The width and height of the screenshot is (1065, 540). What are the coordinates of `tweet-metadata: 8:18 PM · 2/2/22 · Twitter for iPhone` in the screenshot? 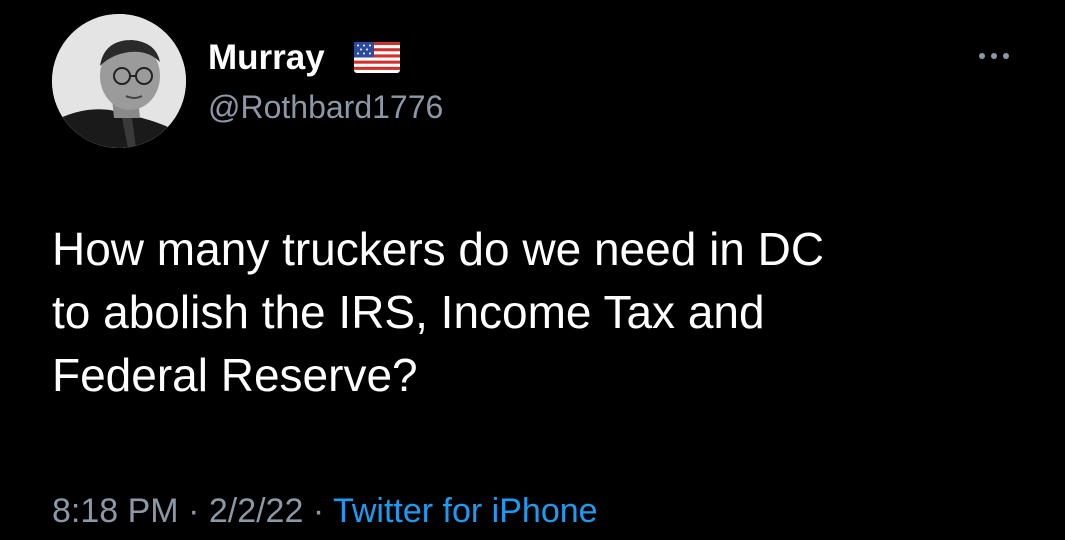 It's located at (325, 511).